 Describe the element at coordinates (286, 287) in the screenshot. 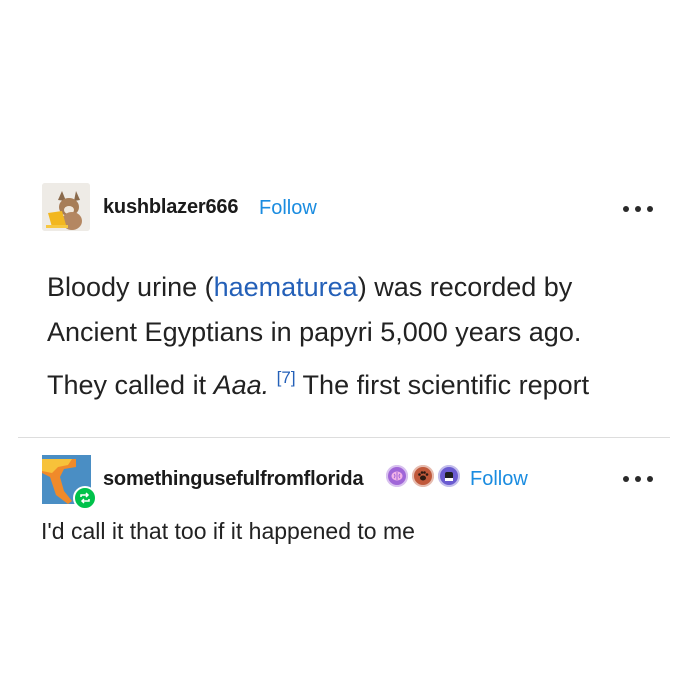

I see `haematurea-link: haematurea` at that location.